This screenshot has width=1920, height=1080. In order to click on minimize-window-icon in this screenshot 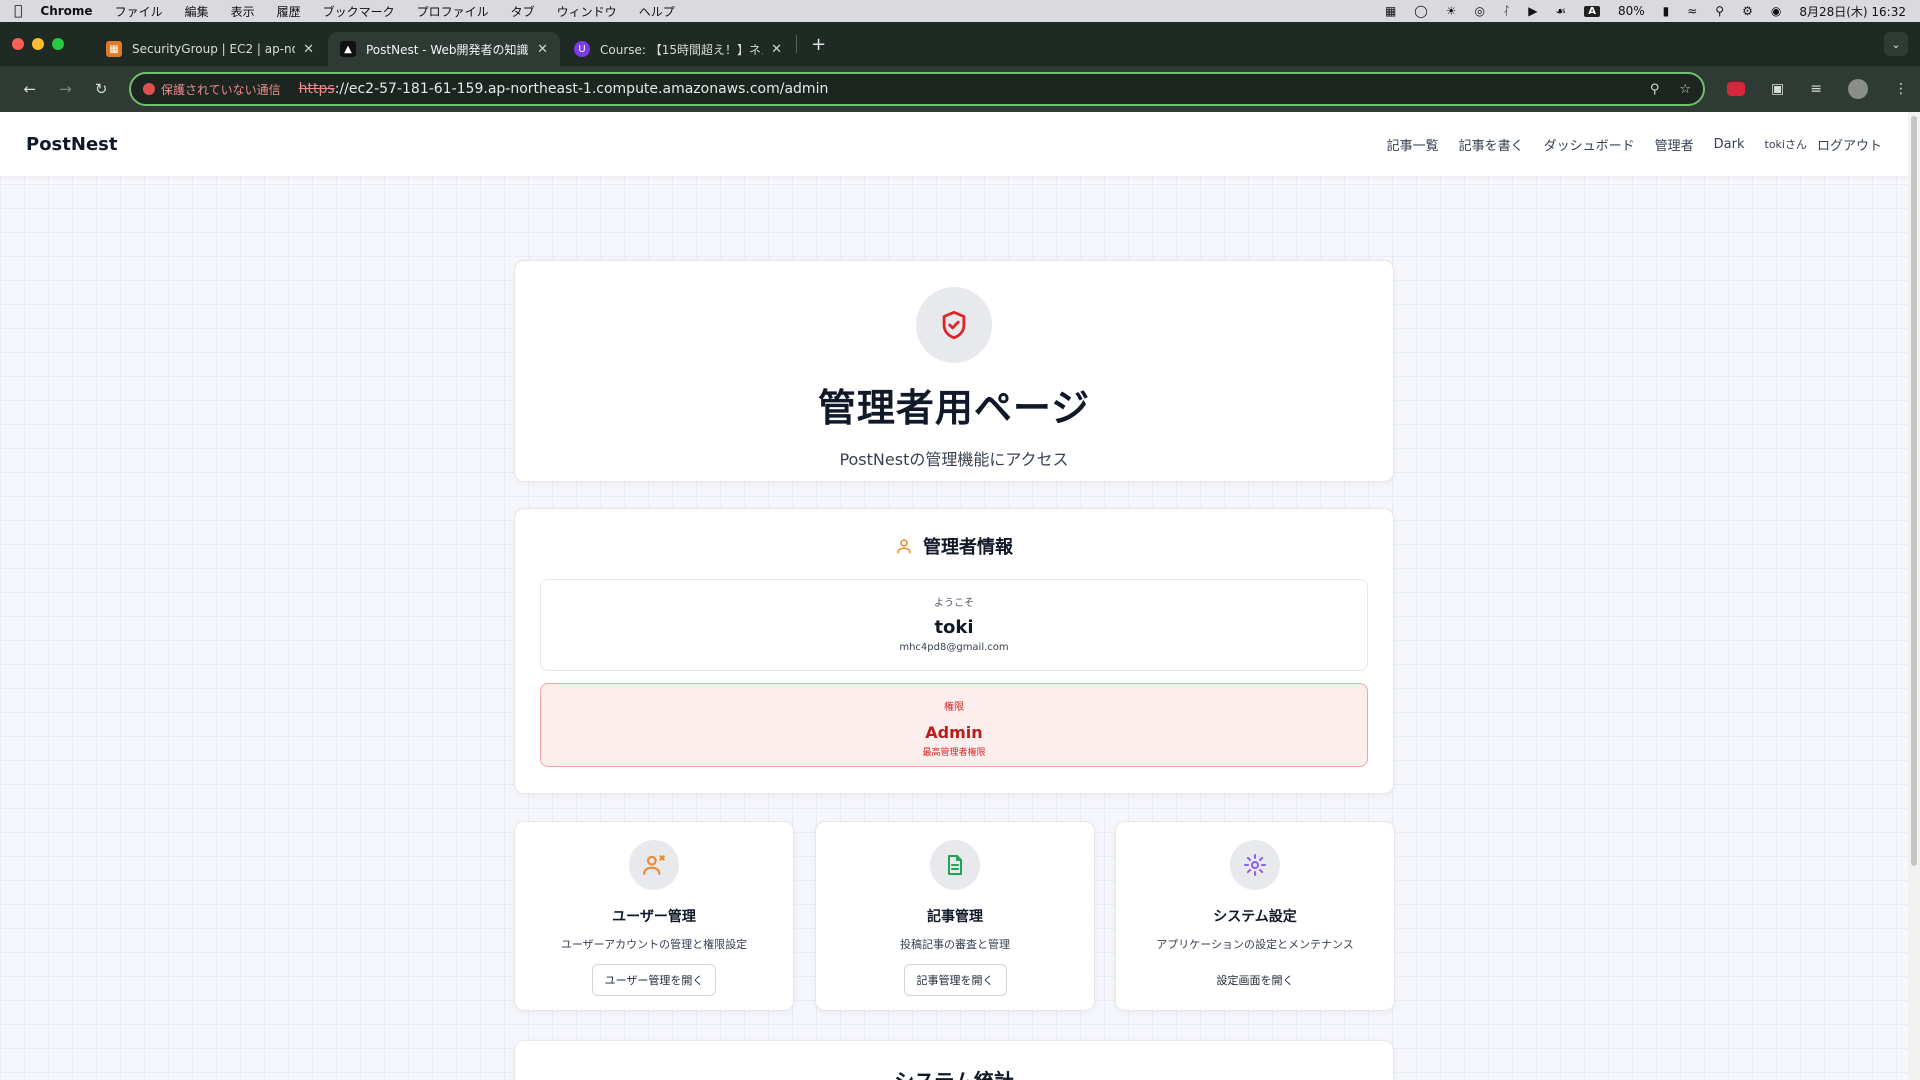, I will do `click(38, 44)`.